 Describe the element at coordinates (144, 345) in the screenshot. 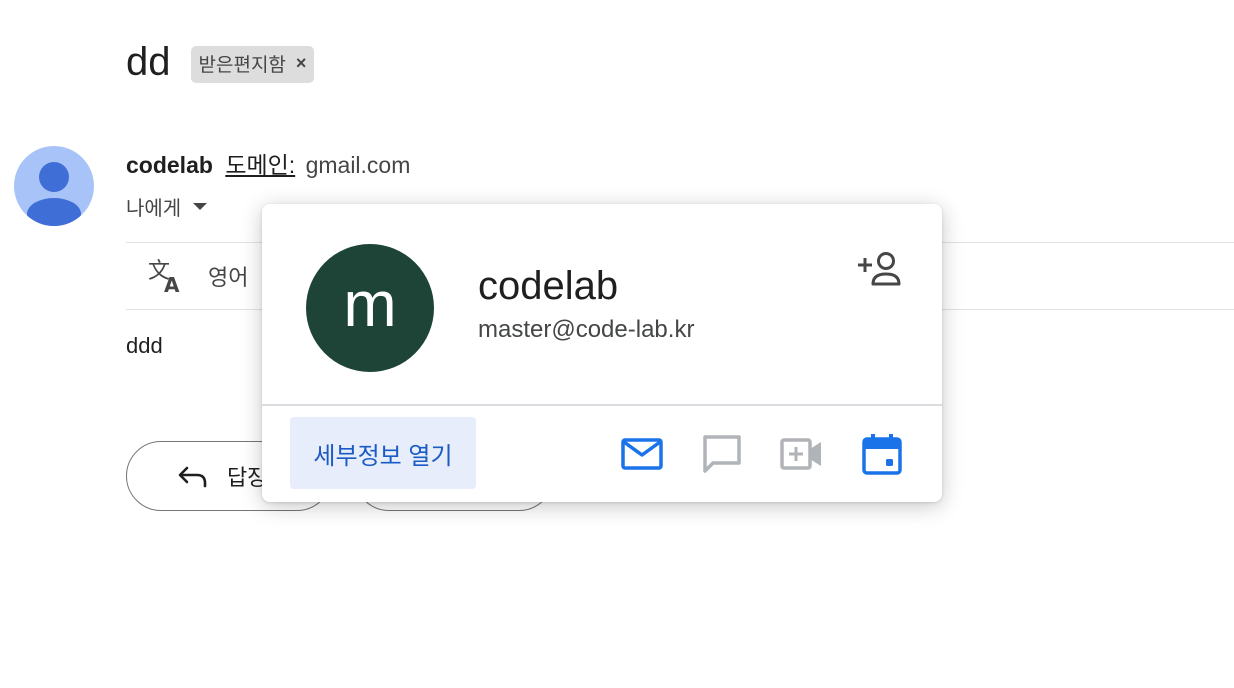

I see `message-body: ddd` at that location.